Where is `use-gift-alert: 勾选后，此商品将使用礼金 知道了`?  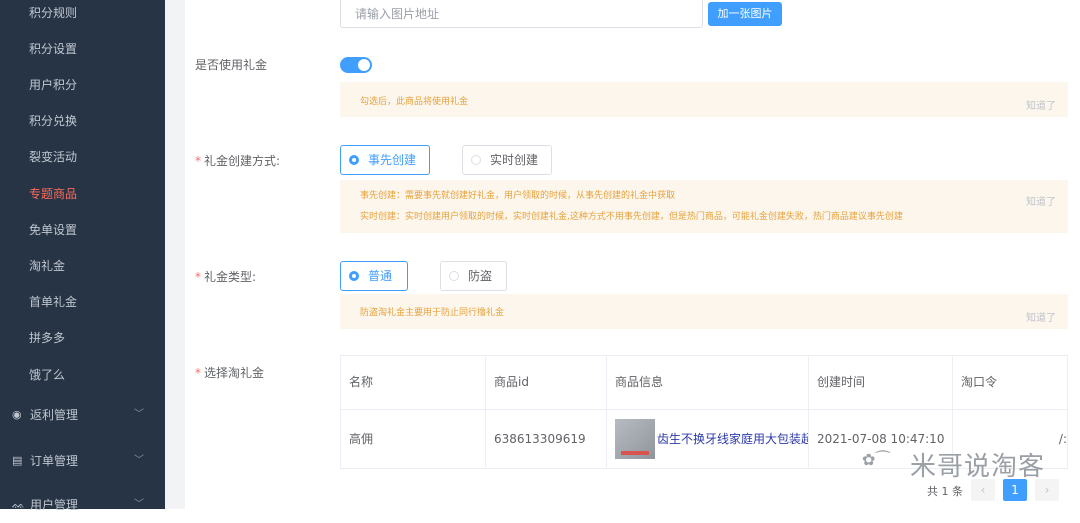 use-gift-alert: 勾选后，此商品将使用礼金 知道了 is located at coordinates (704, 99).